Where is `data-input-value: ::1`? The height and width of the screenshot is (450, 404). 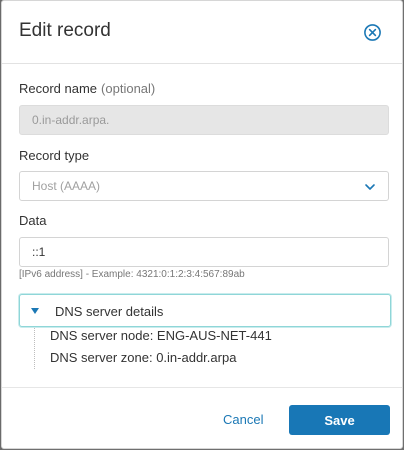
data-input-value: ::1 is located at coordinates (39, 252).